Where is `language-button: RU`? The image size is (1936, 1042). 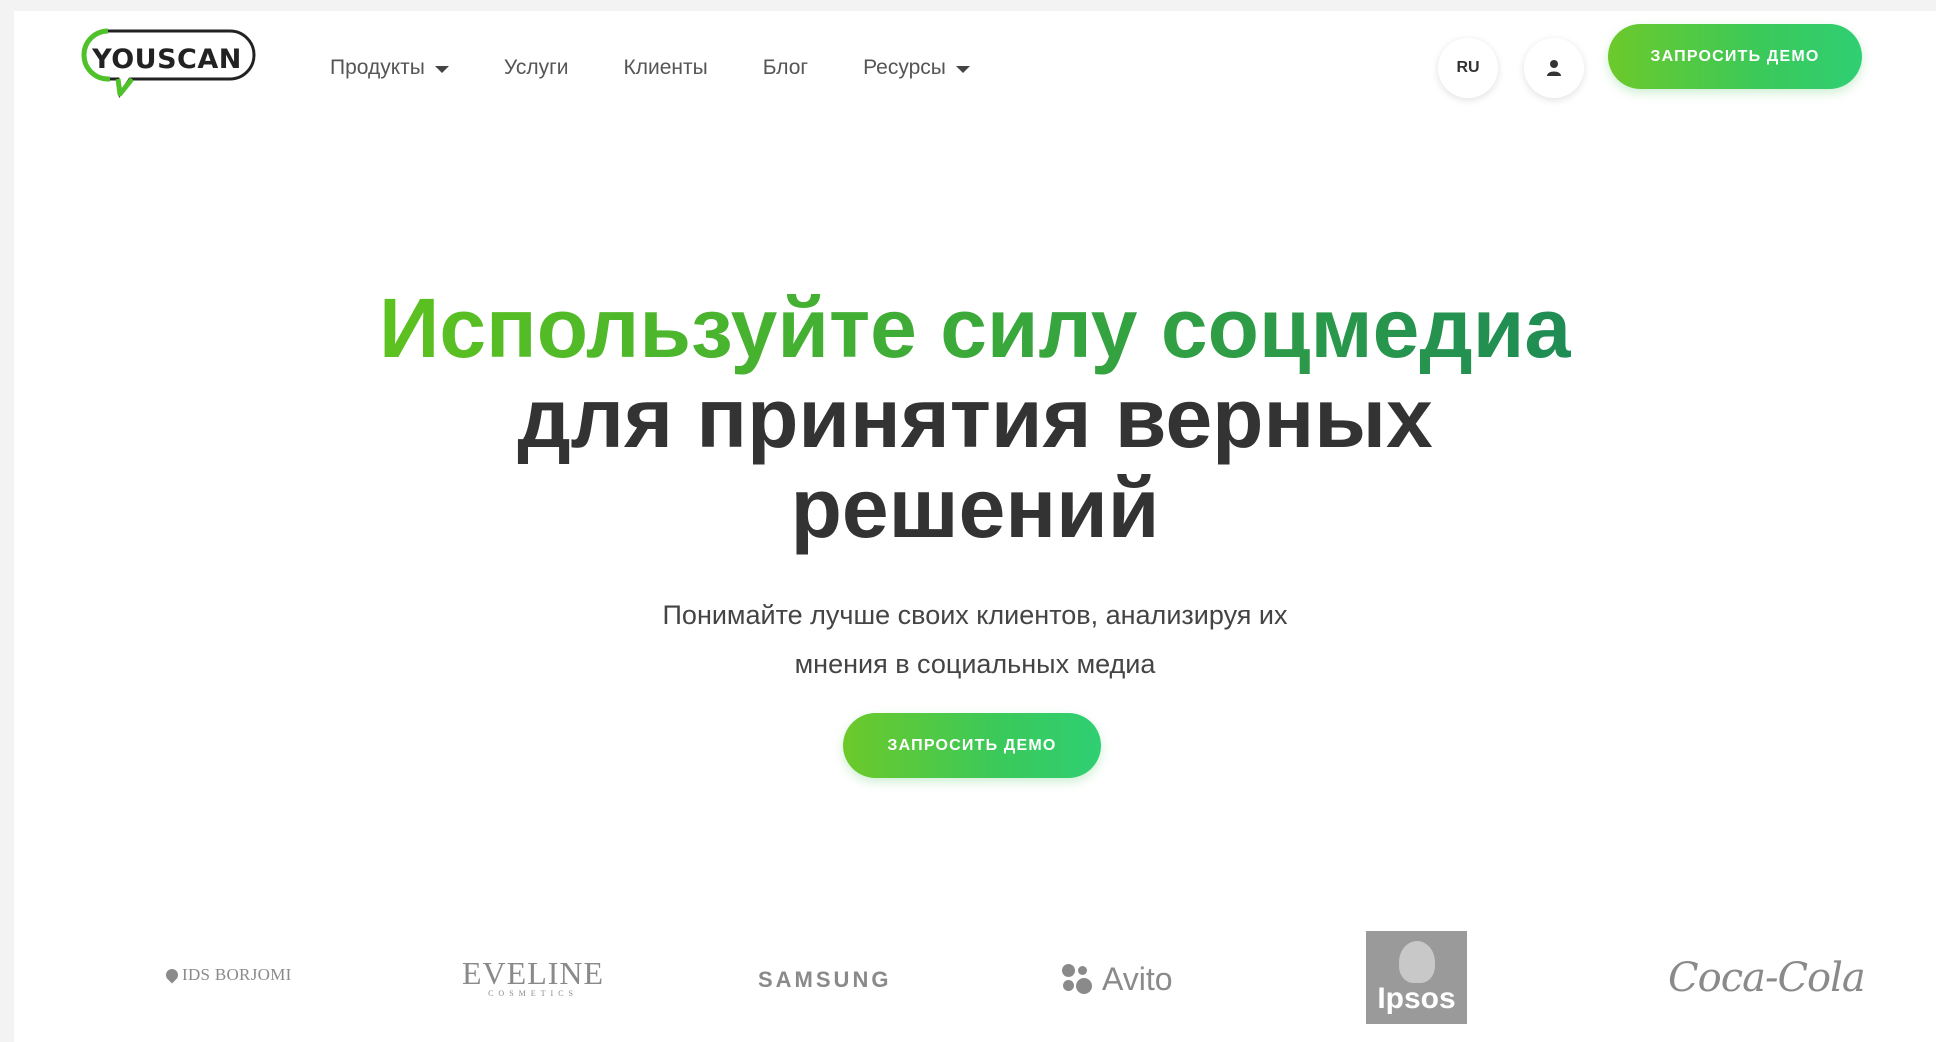 language-button: RU is located at coordinates (1468, 68).